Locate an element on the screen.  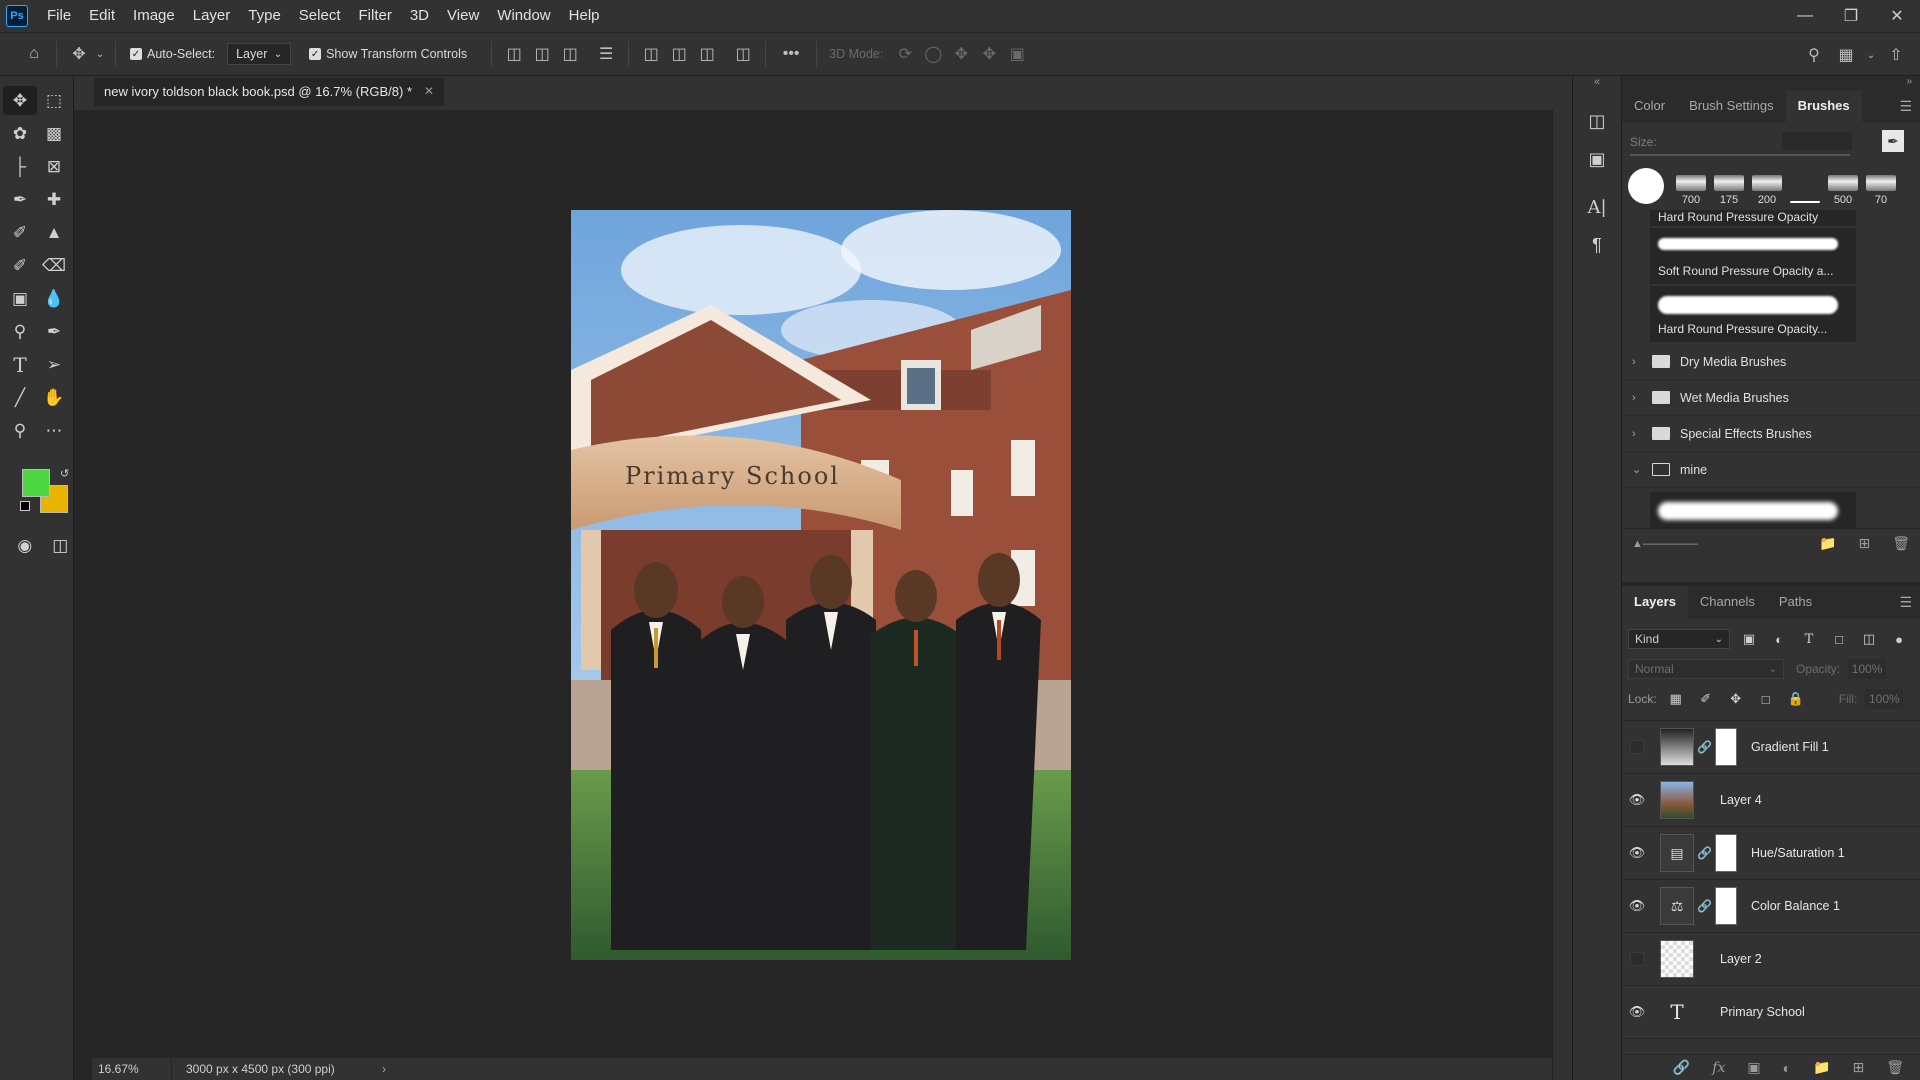
lock-artboard-icon: □ is located at coordinates (1766, 699).